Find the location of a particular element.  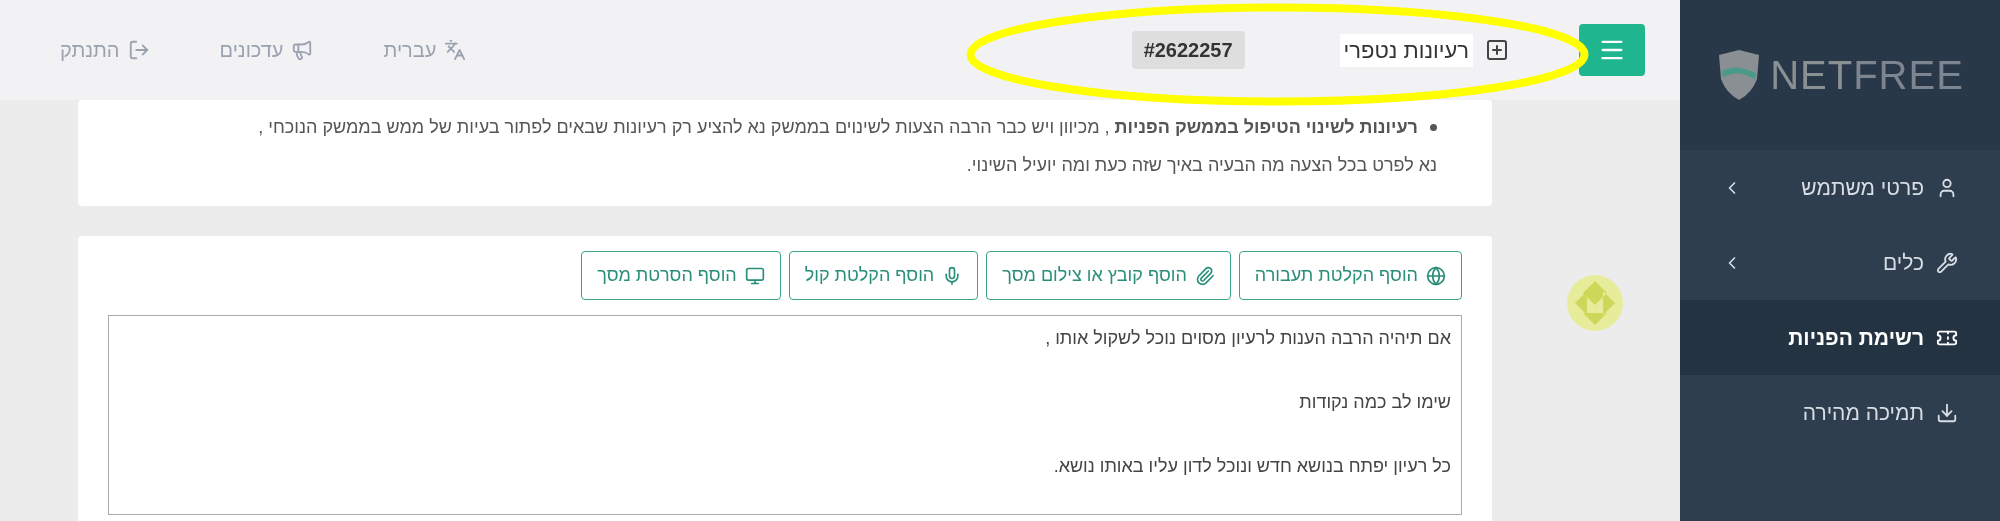

logo-text: NETFREE is located at coordinates (1867, 75).